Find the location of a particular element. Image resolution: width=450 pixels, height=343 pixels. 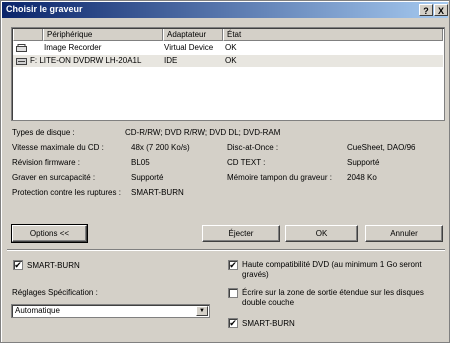

dvd-compat-checkbox: ✔ is located at coordinates (233, 265).